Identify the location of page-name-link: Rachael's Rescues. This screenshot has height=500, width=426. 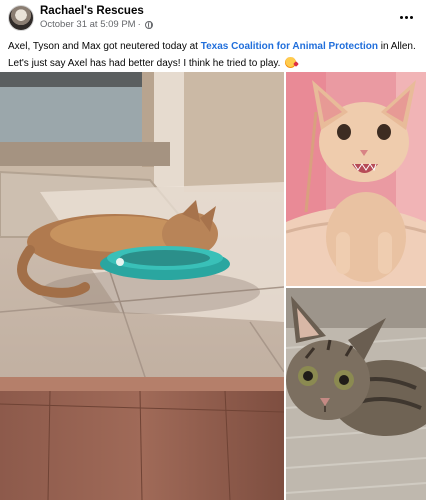
(92, 11).